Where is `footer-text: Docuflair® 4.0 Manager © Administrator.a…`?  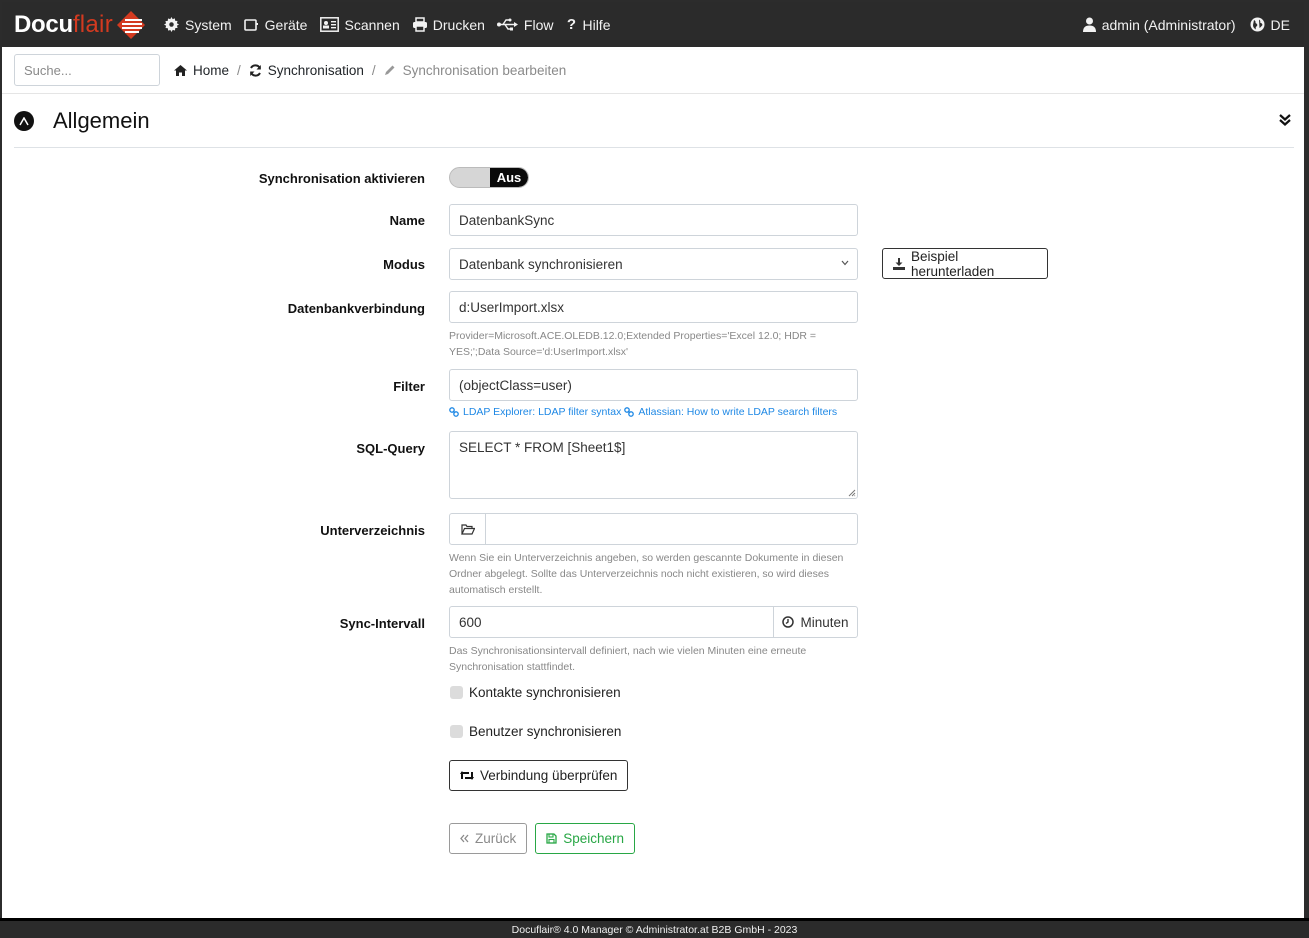
footer-text: Docuflair® 4.0 Manager © Administrator.a… is located at coordinates (654, 929).